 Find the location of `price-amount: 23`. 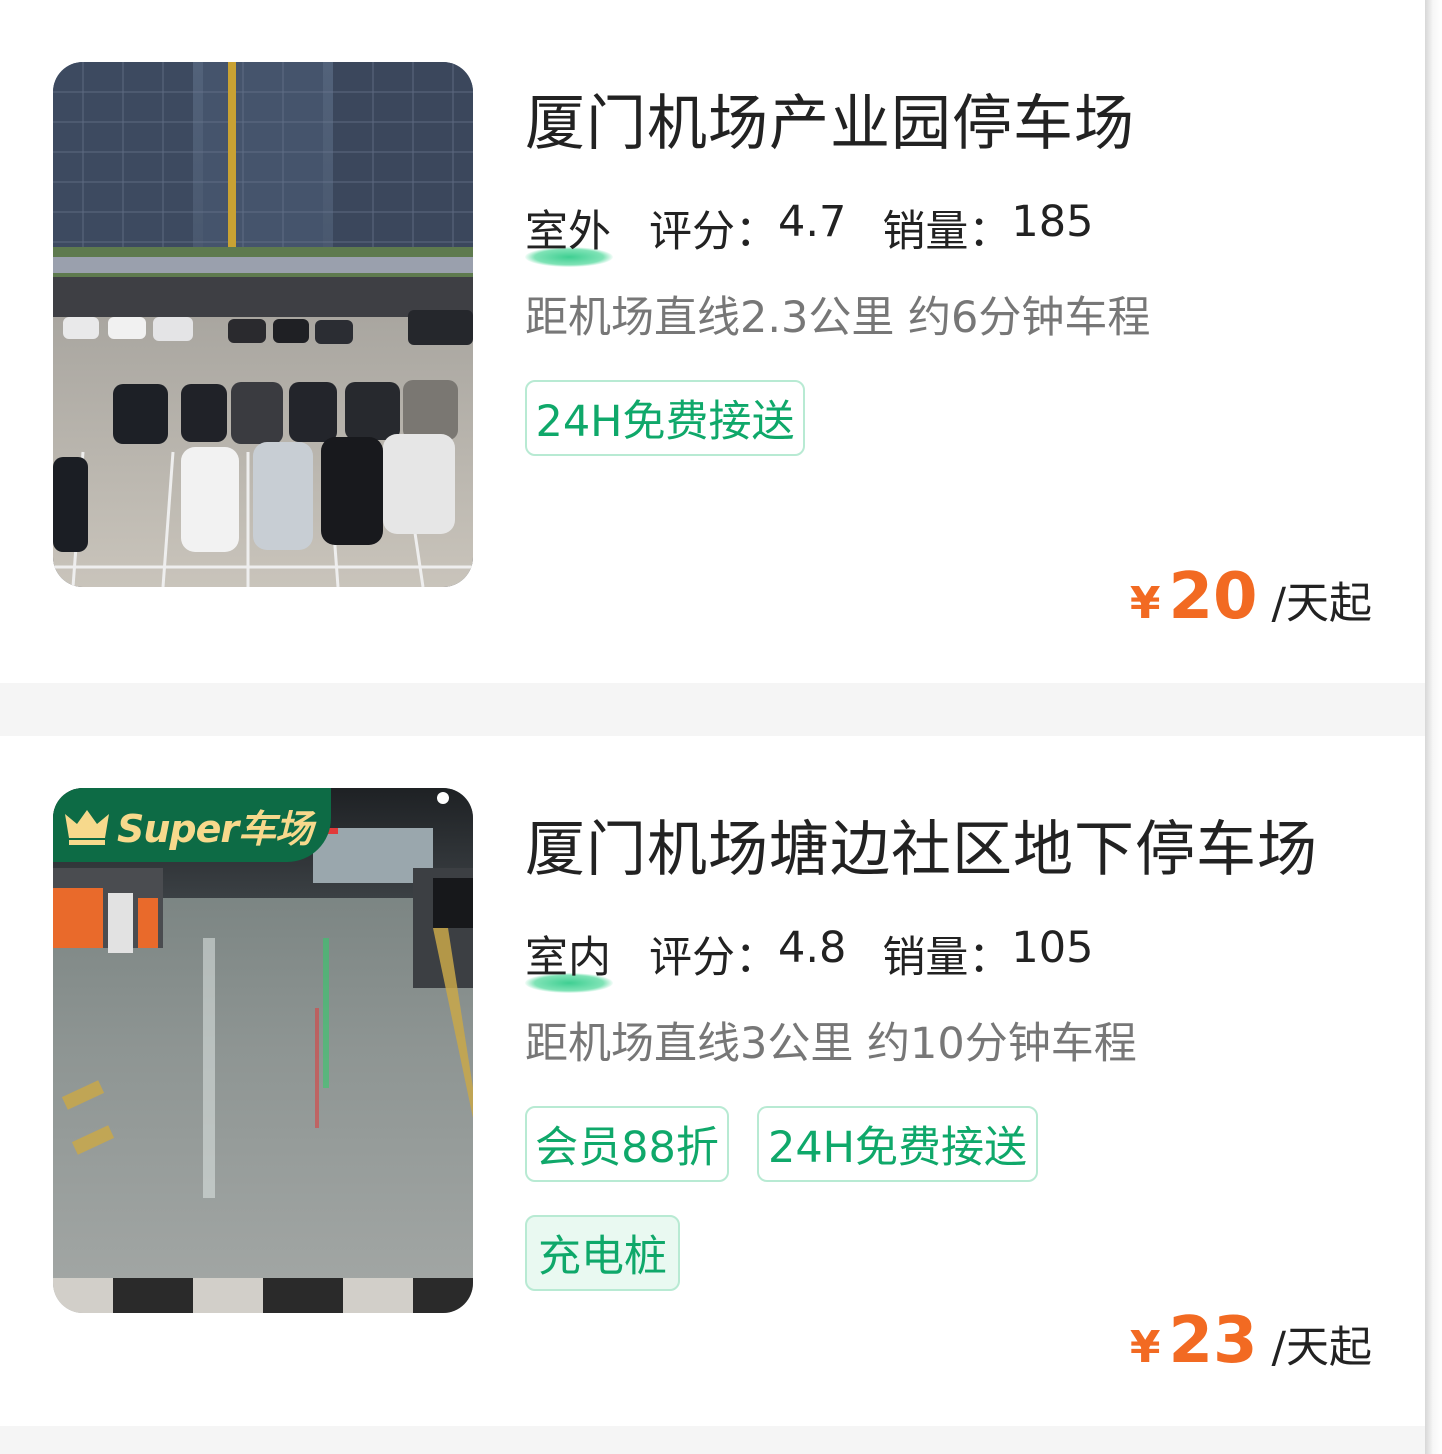

price-amount: 23 is located at coordinates (1213, 1341).